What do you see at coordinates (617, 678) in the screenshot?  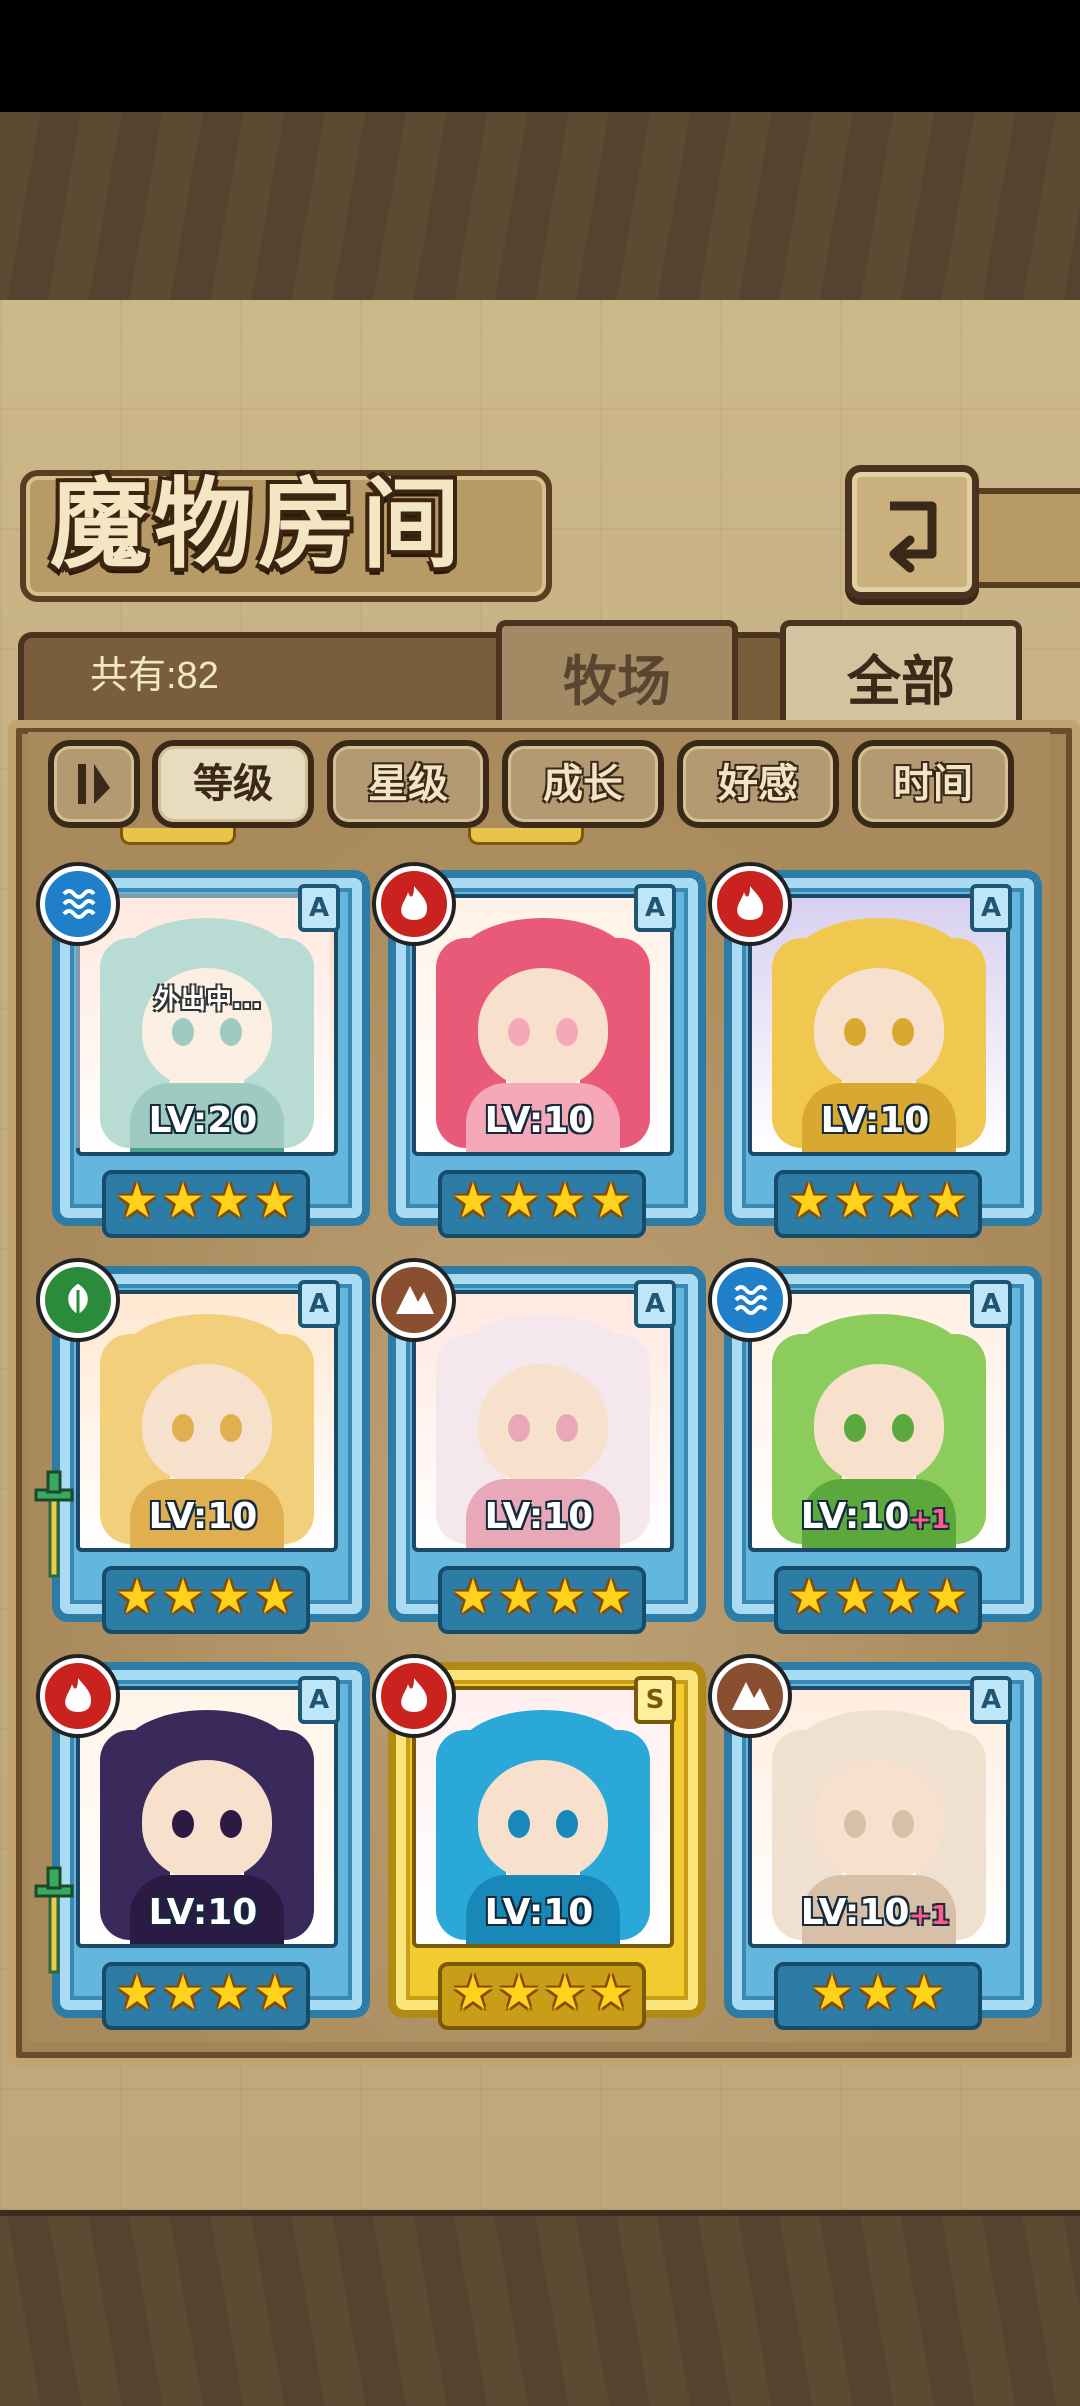 I see `tab-farm: 牧场` at bounding box center [617, 678].